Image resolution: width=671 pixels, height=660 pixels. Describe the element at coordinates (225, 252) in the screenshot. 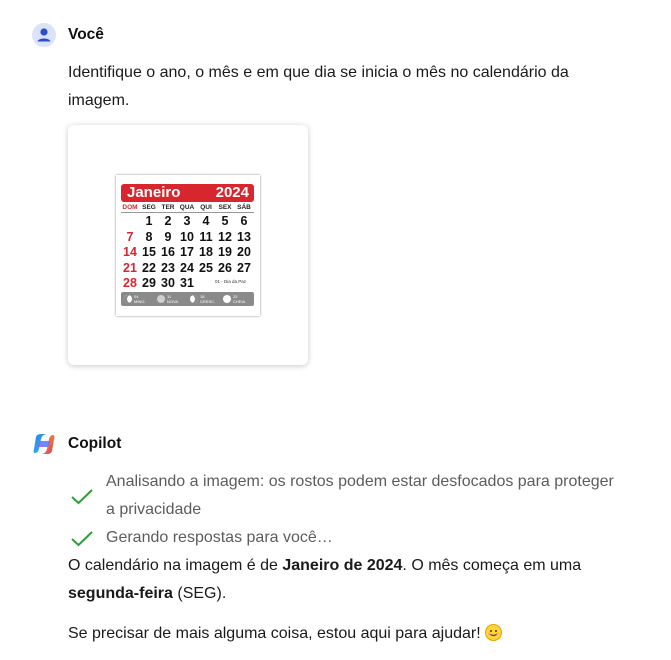

I see `calendar-day: 19` at that location.